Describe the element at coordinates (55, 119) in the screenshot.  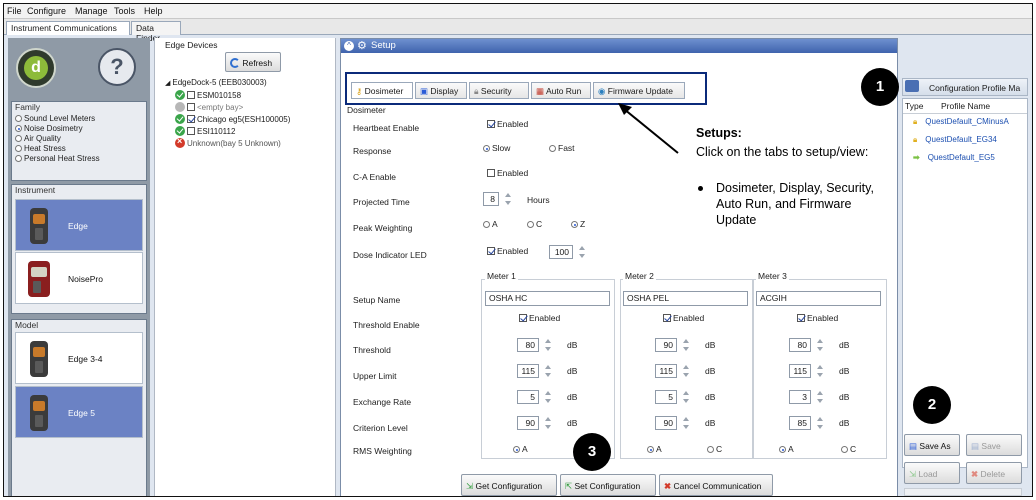
I see `family-radio: Sound Level Meters` at that location.